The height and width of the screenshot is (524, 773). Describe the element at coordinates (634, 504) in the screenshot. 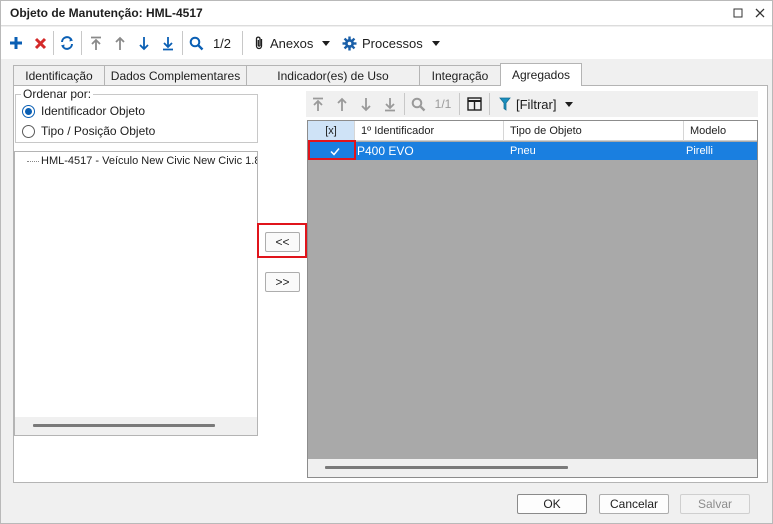

I see `cancel-button: Cancelar` at that location.